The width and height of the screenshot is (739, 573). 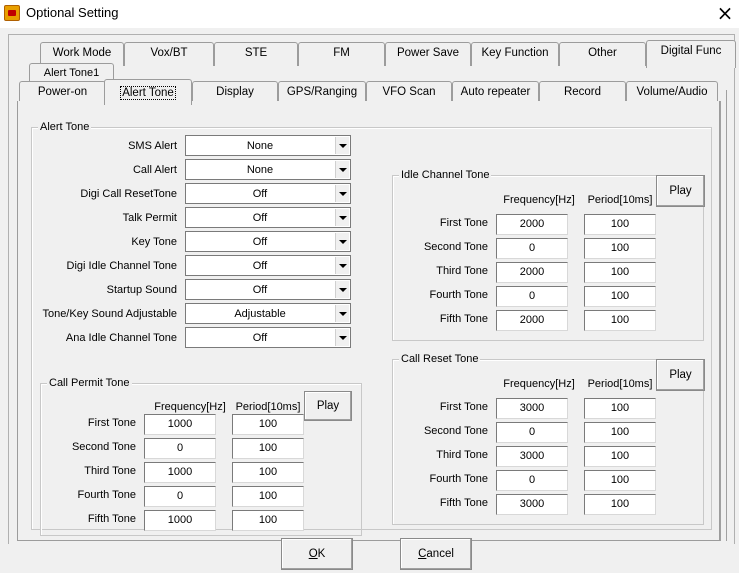 What do you see at coordinates (495, 92) in the screenshot?
I see `tab-label: Auto repeater` at bounding box center [495, 92].